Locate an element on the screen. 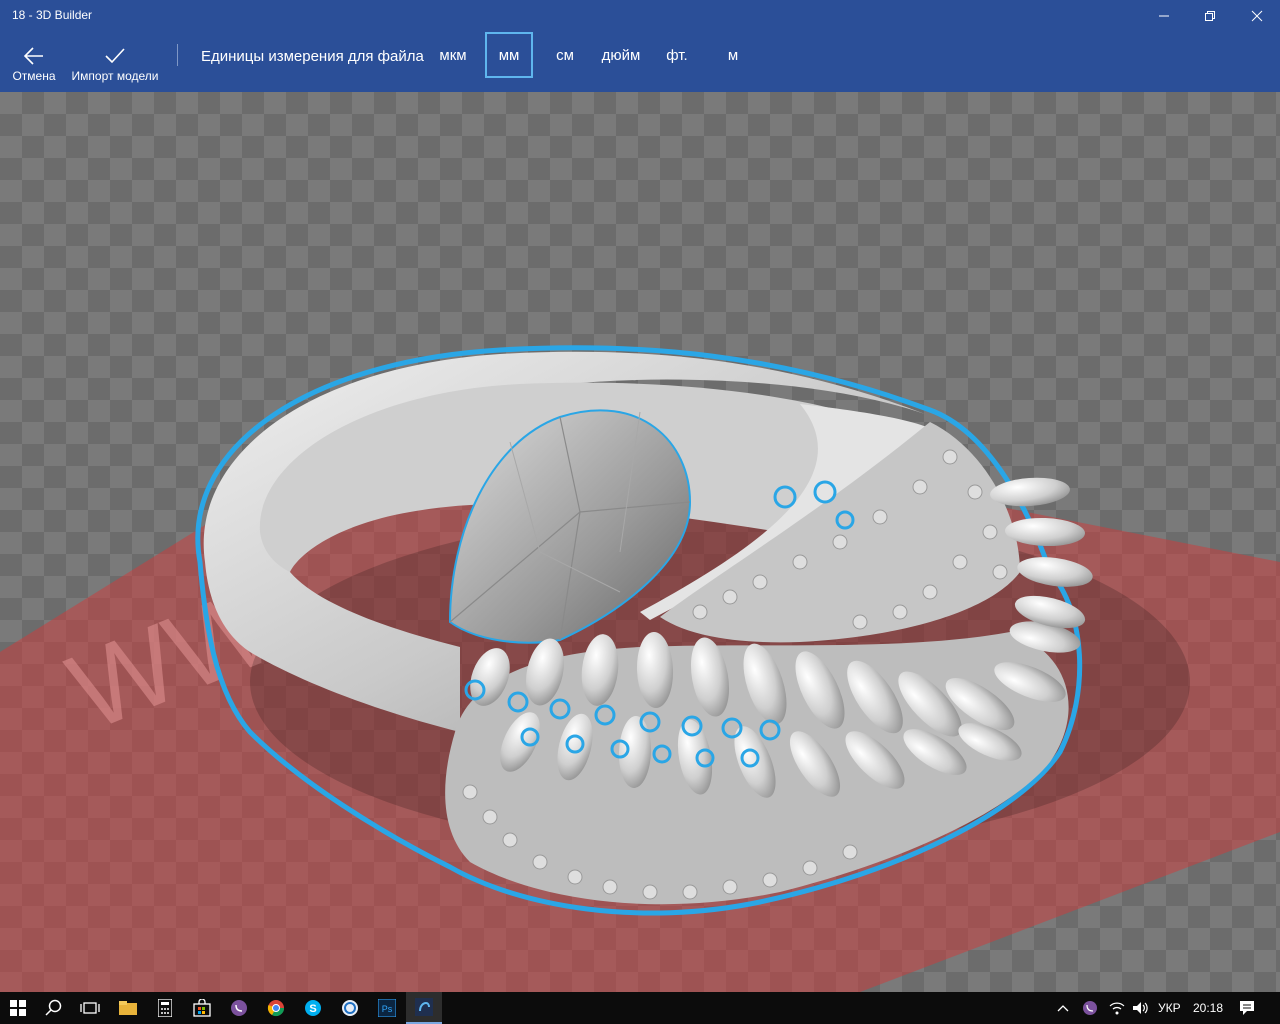 This screenshot has height=1024, width=1280. tray-volume is located at coordinates (1141, 1008).